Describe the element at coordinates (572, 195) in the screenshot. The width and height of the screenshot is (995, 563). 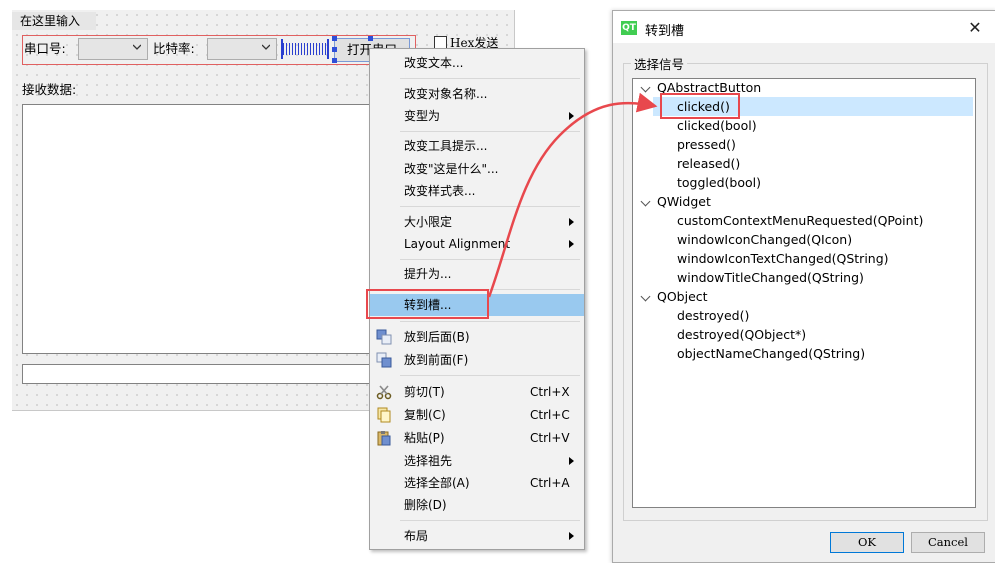
I see `annotation-arrow` at that location.